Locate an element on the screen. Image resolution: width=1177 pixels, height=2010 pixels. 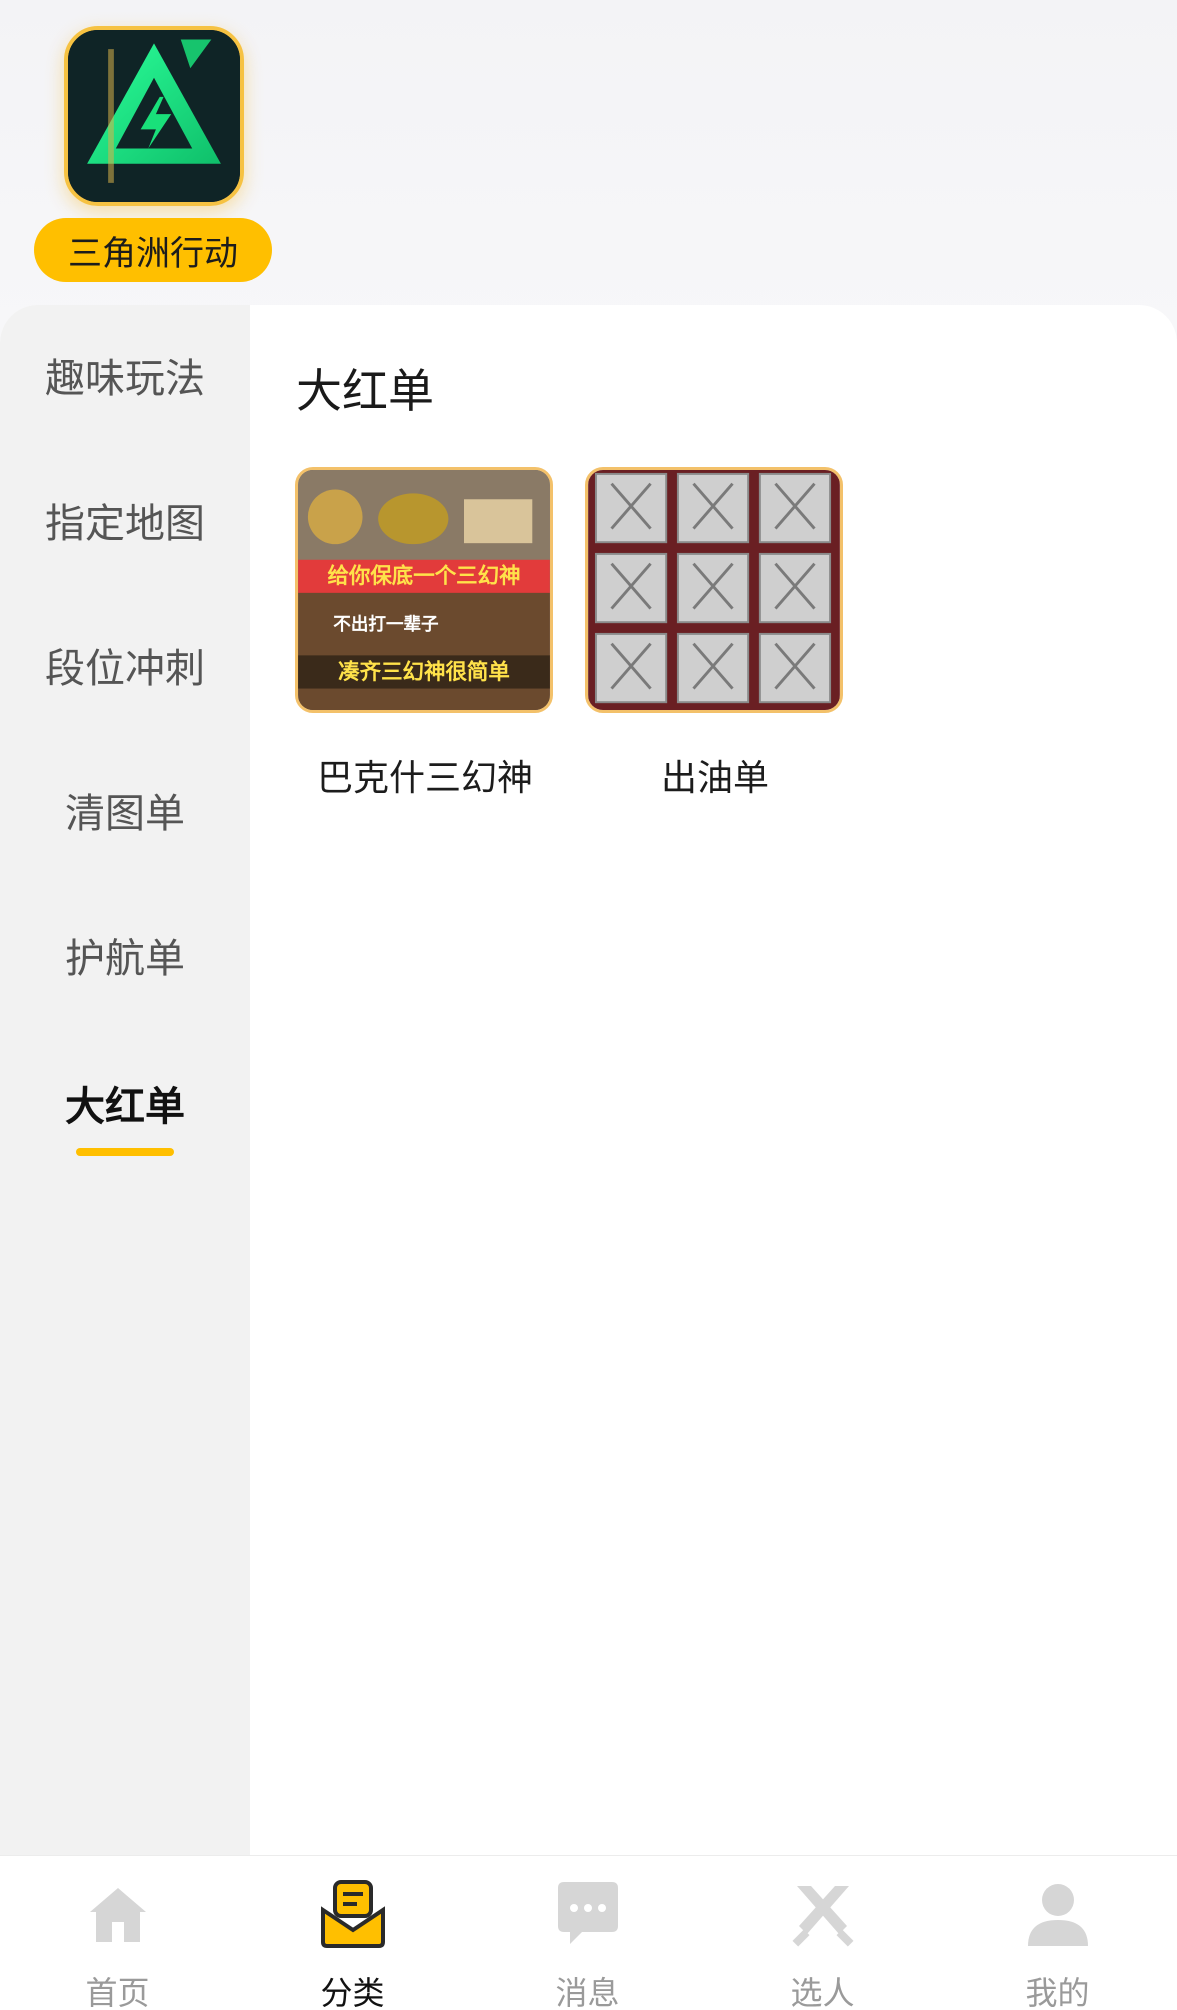
sidebar-item-label: 趣味玩法 is located at coordinates (125, 379).